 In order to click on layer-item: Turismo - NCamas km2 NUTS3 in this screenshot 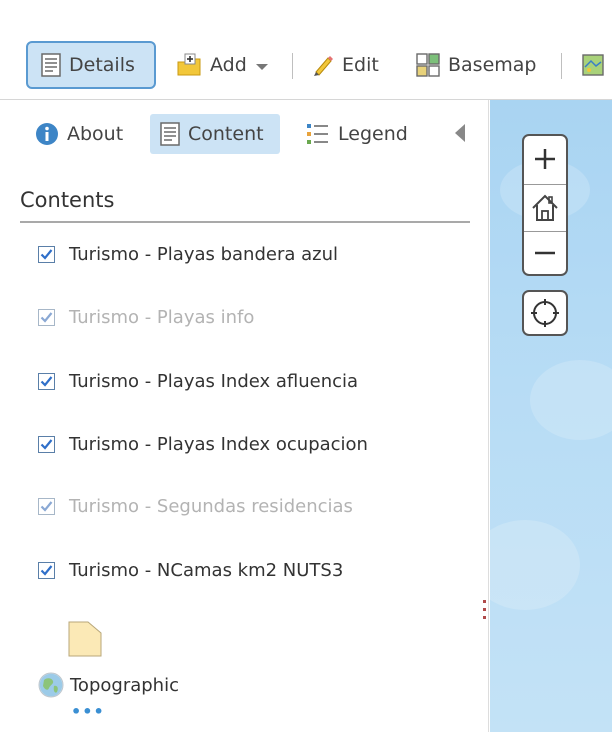, I will do `click(190, 570)`.